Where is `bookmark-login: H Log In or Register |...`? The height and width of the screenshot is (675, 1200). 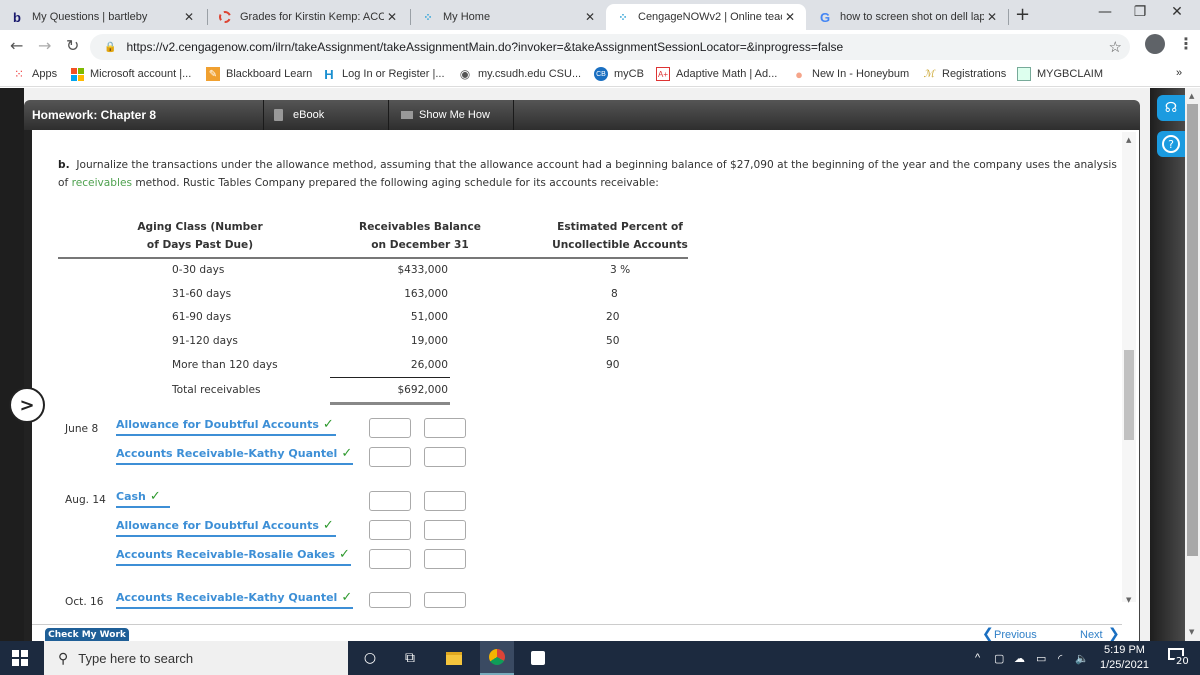
bookmark-login: H Log In or Register |... is located at coordinates (383, 74).